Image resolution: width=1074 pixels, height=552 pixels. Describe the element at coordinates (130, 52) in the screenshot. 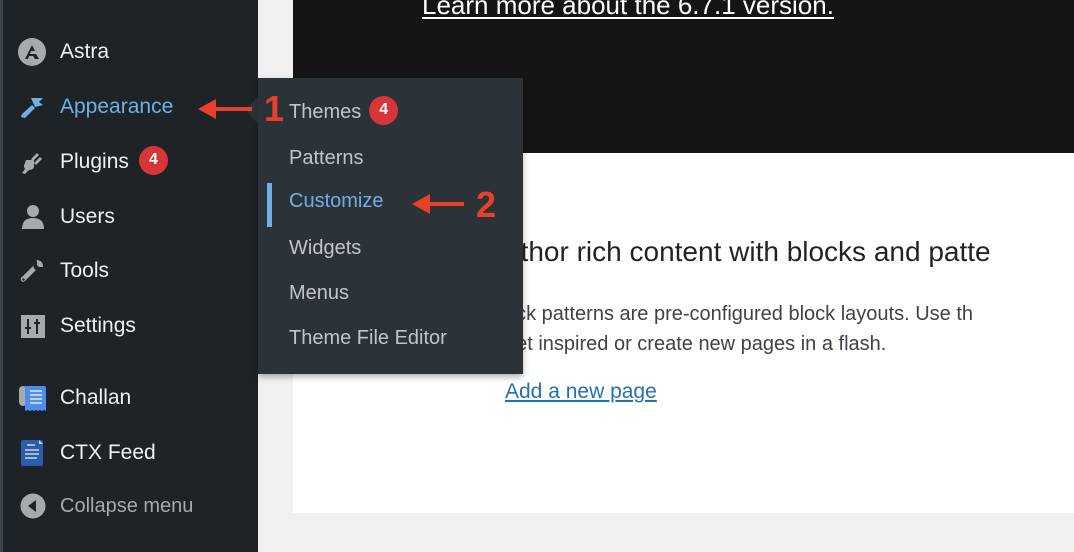

I see `sidebar-item-astra: Astra` at that location.